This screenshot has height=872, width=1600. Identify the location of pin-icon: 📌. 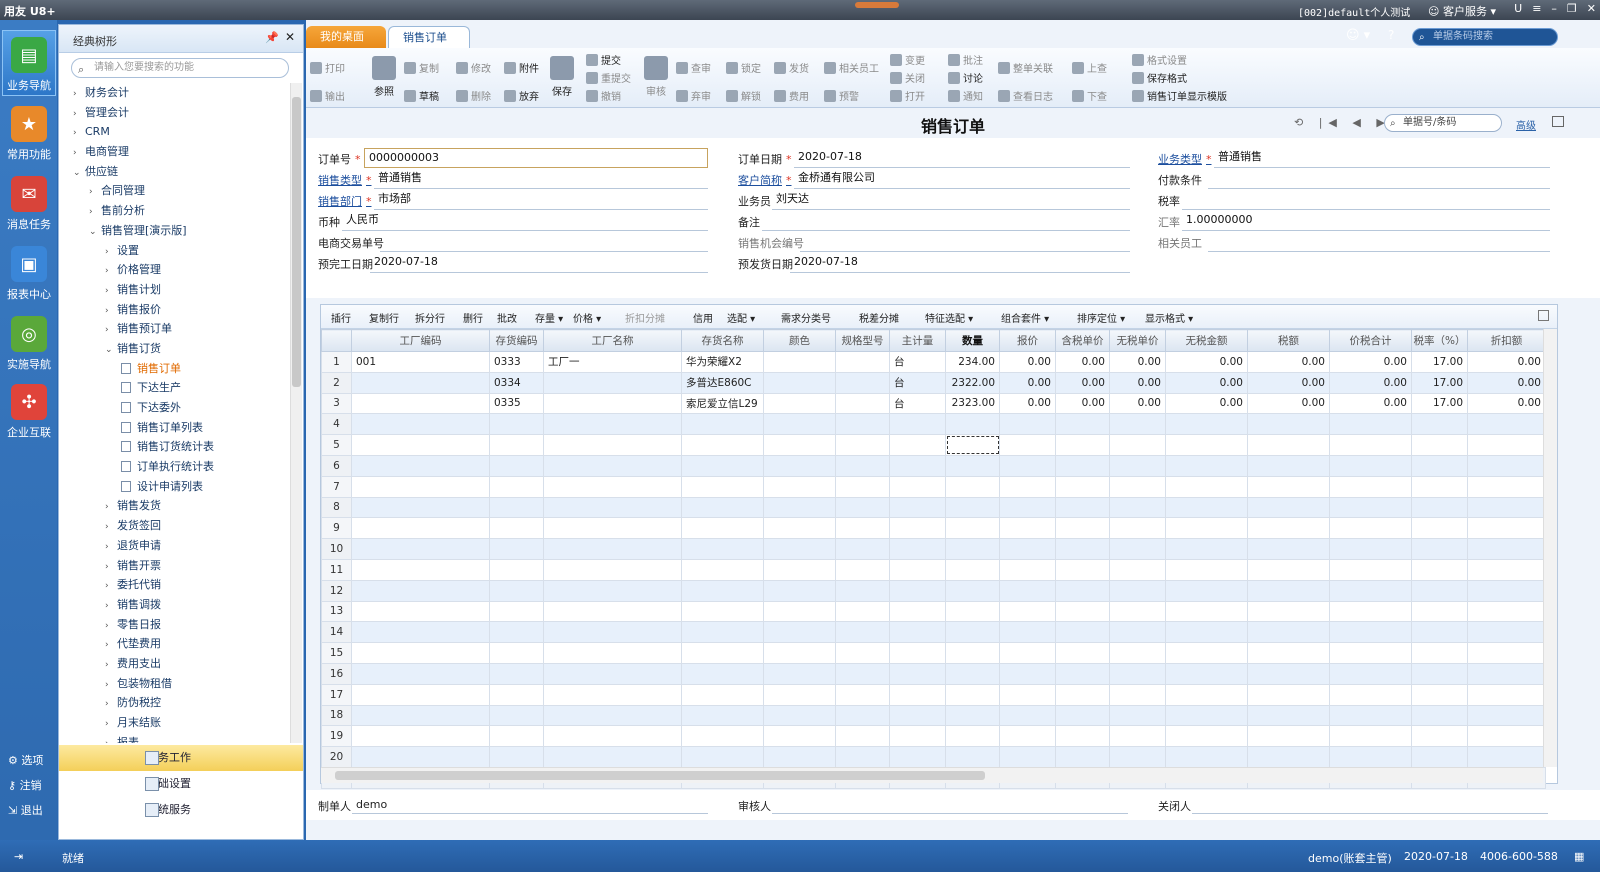
(272, 37).